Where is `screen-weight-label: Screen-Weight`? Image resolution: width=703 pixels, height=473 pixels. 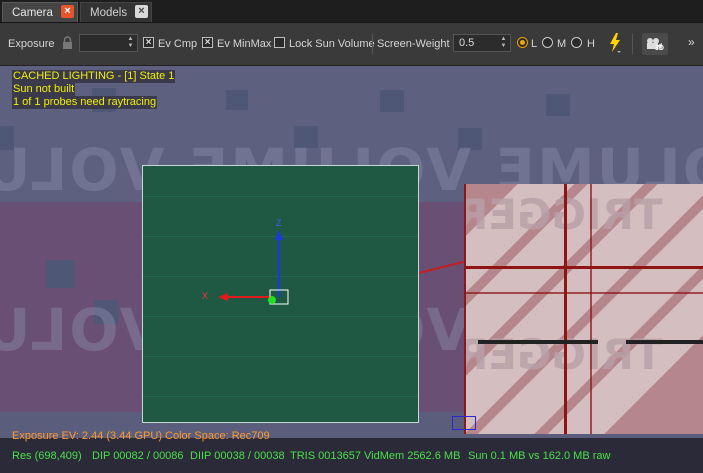 screen-weight-label: Screen-Weight is located at coordinates (413, 44).